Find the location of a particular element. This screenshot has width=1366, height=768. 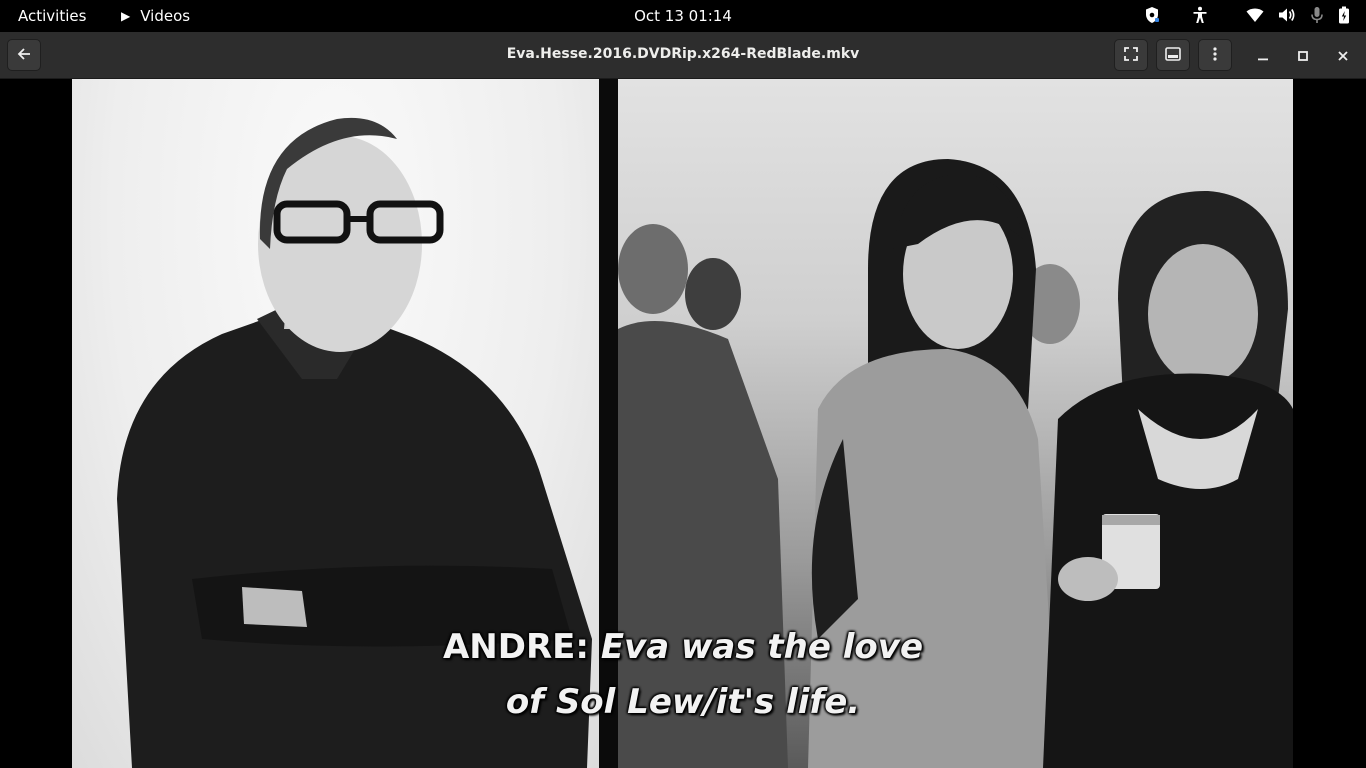

volume-icon is located at coordinates (1287, 15).